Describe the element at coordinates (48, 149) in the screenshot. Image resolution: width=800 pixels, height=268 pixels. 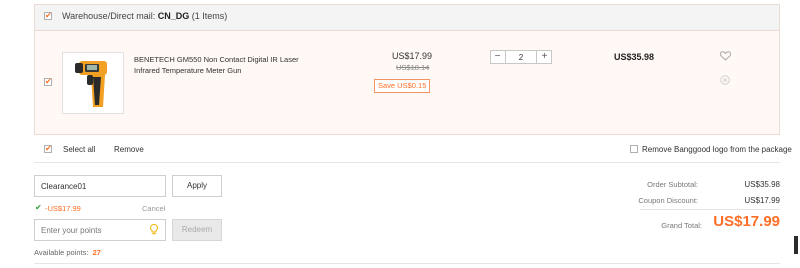
I see `select-all-checkbox` at that location.